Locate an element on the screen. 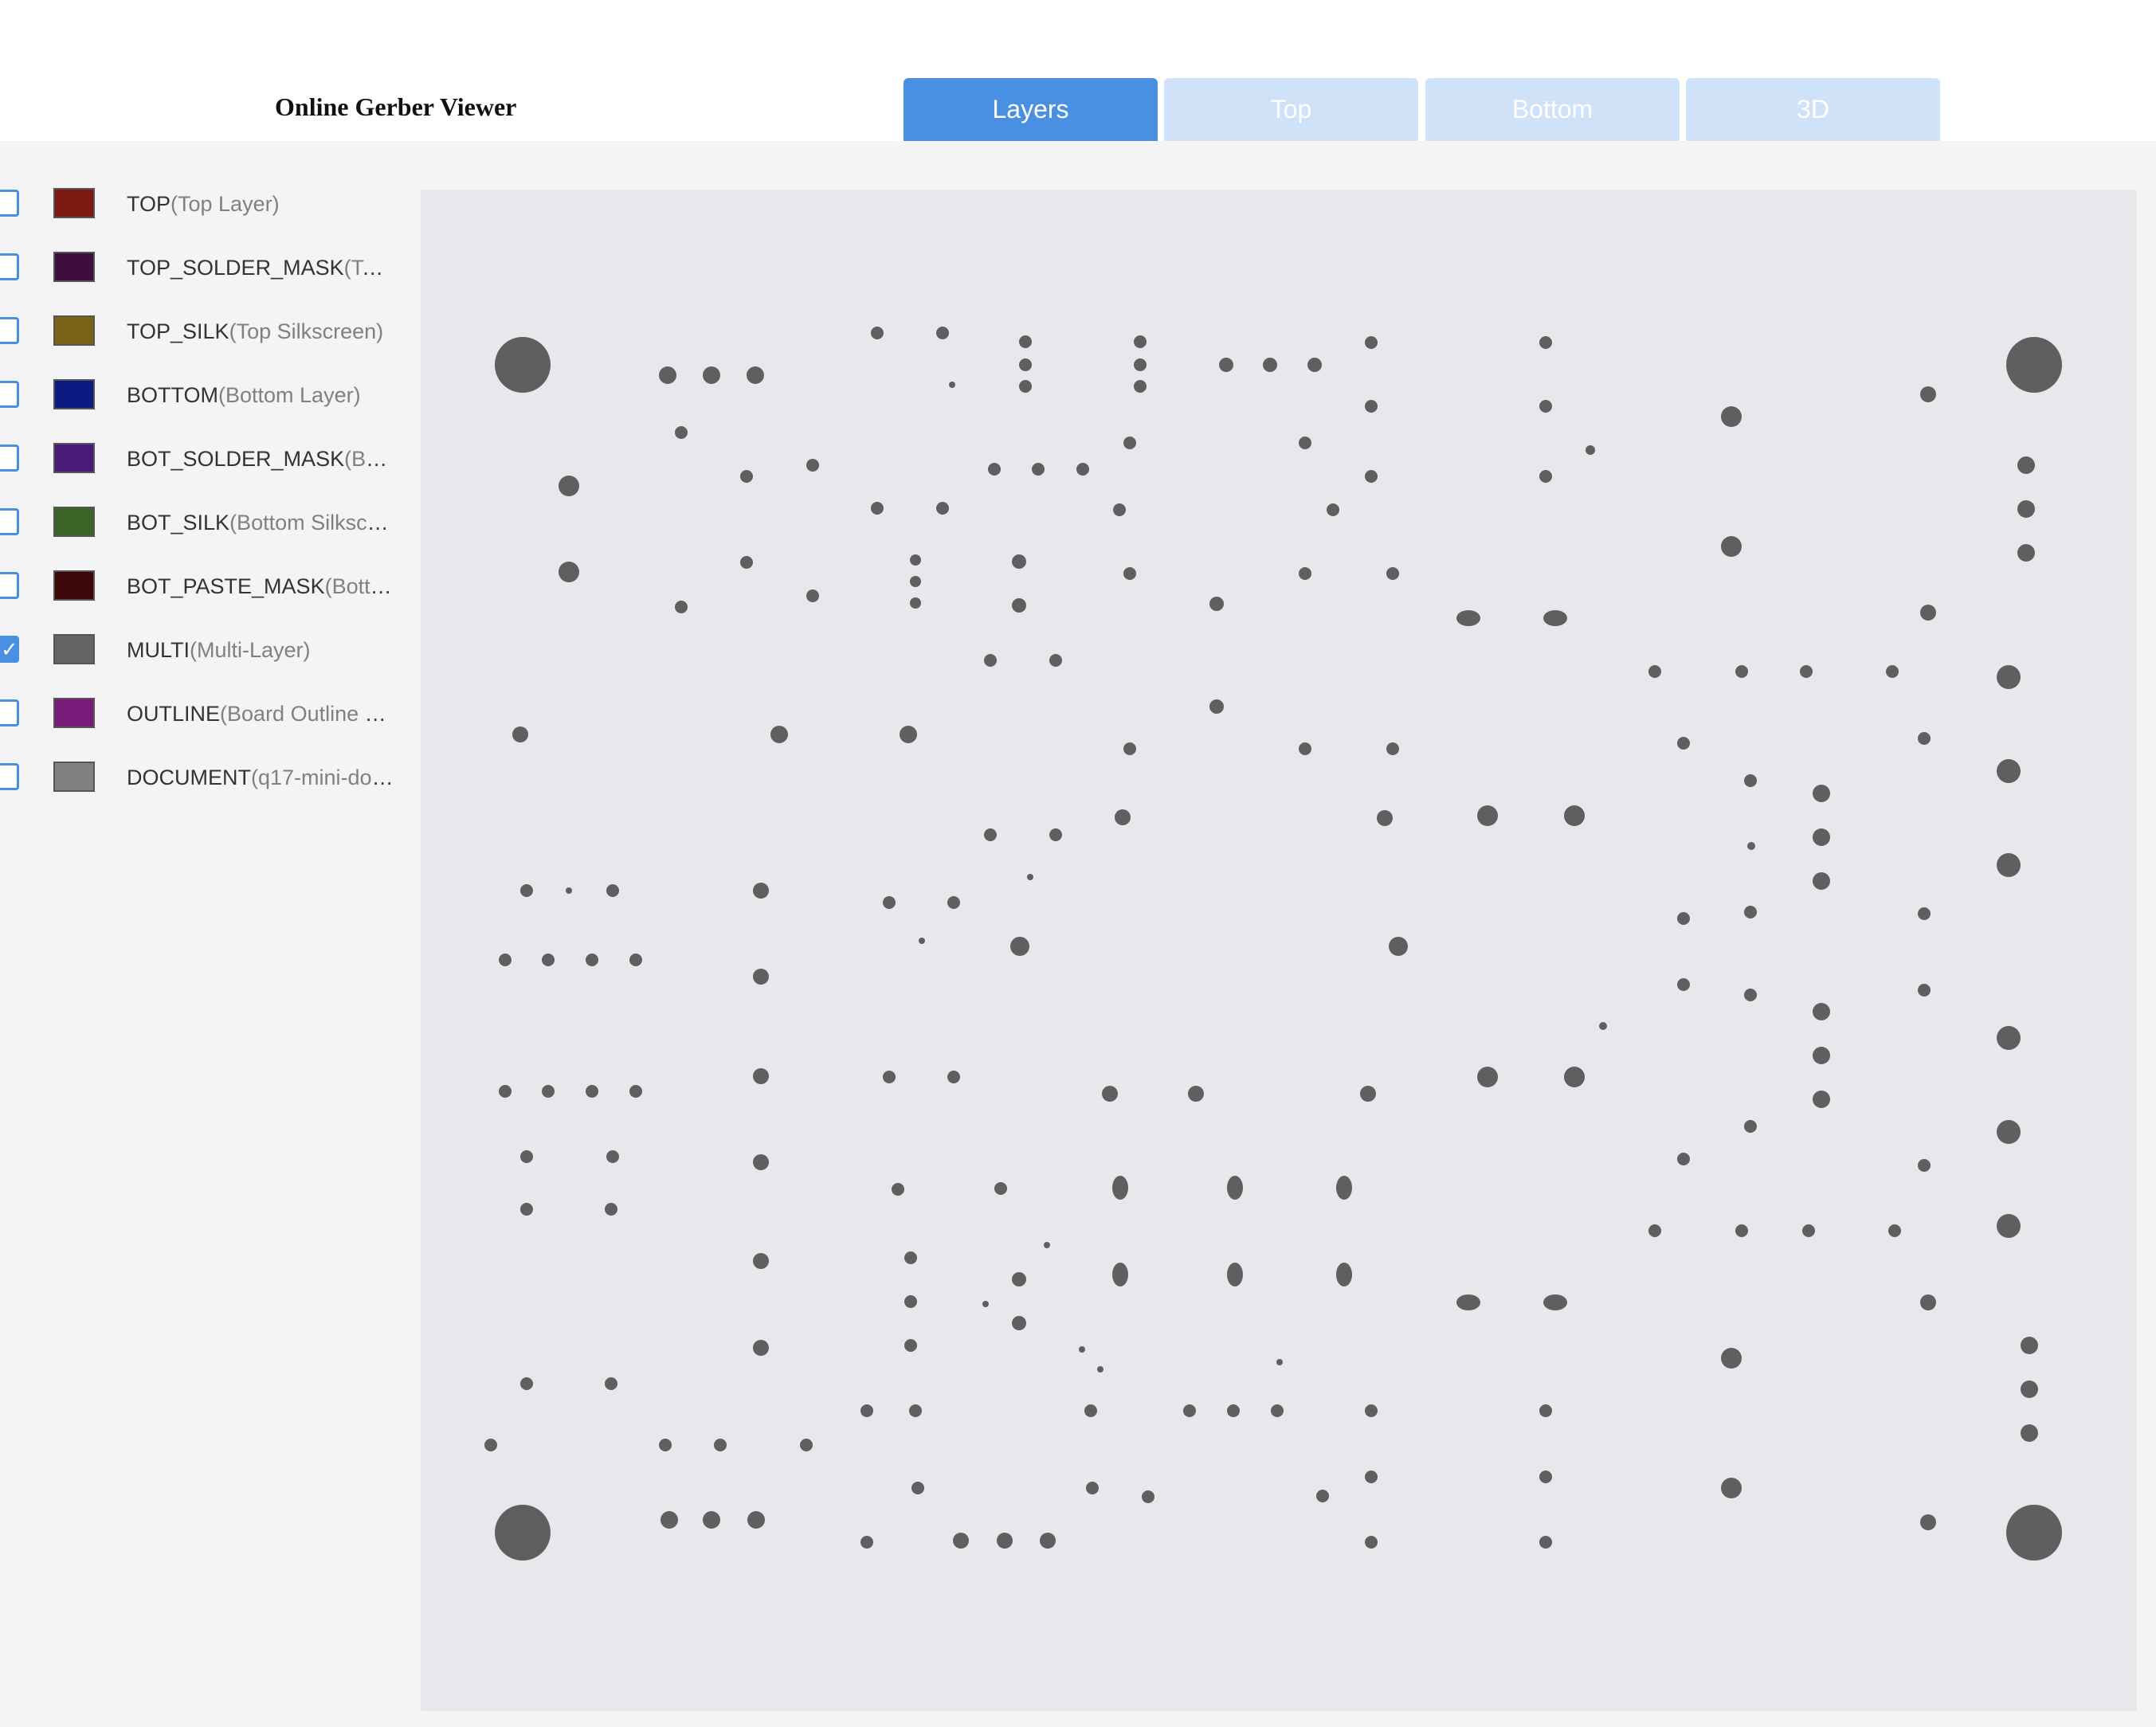 The height and width of the screenshot is (1727, 2156). layer-name: DOCUMENT is located at coordinates (189, 777).